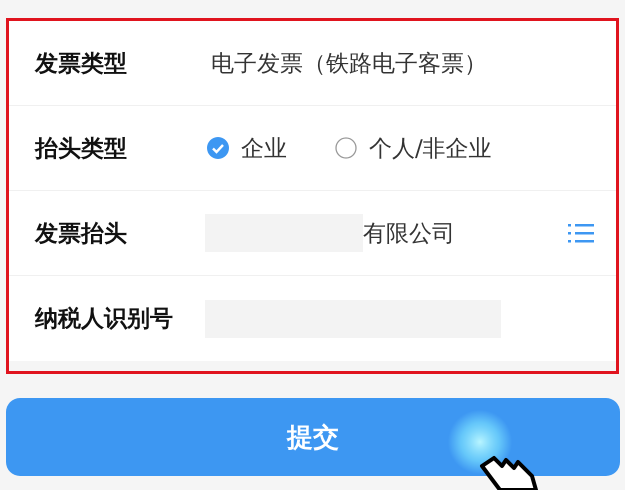  I want to click on radio-checked-icon, so click(218, 148).